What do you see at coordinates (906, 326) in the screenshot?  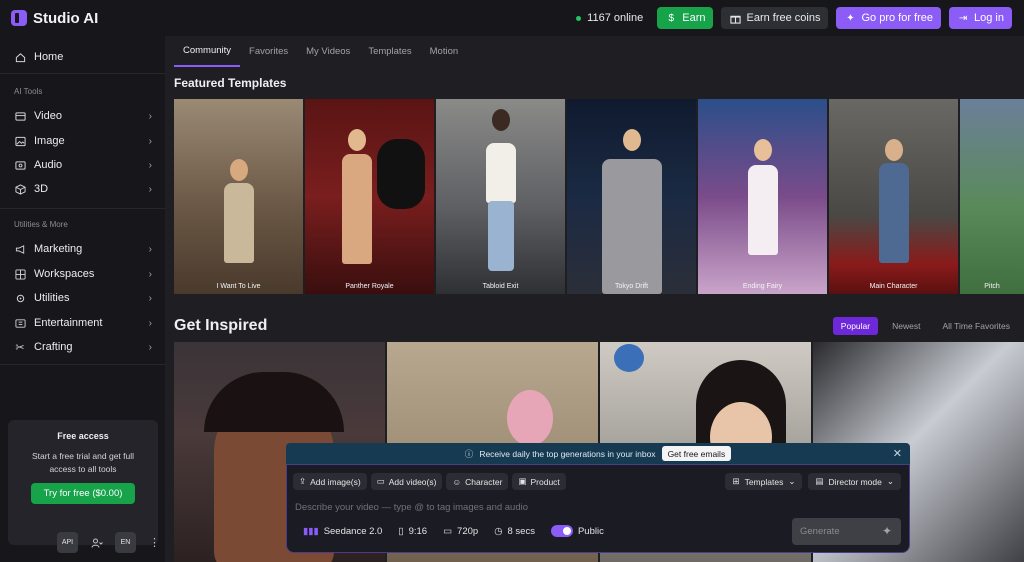 I see `sort-newest: Newest` at bounding box center [906, 326].